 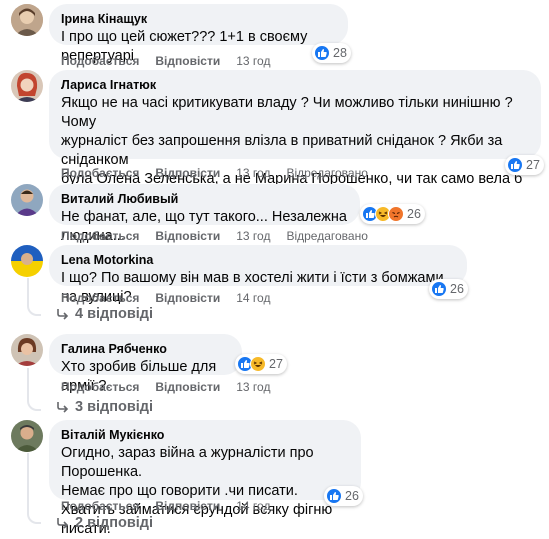 I want to click on view-replies-button: 3 відповіді, so click(x=104, y=407).